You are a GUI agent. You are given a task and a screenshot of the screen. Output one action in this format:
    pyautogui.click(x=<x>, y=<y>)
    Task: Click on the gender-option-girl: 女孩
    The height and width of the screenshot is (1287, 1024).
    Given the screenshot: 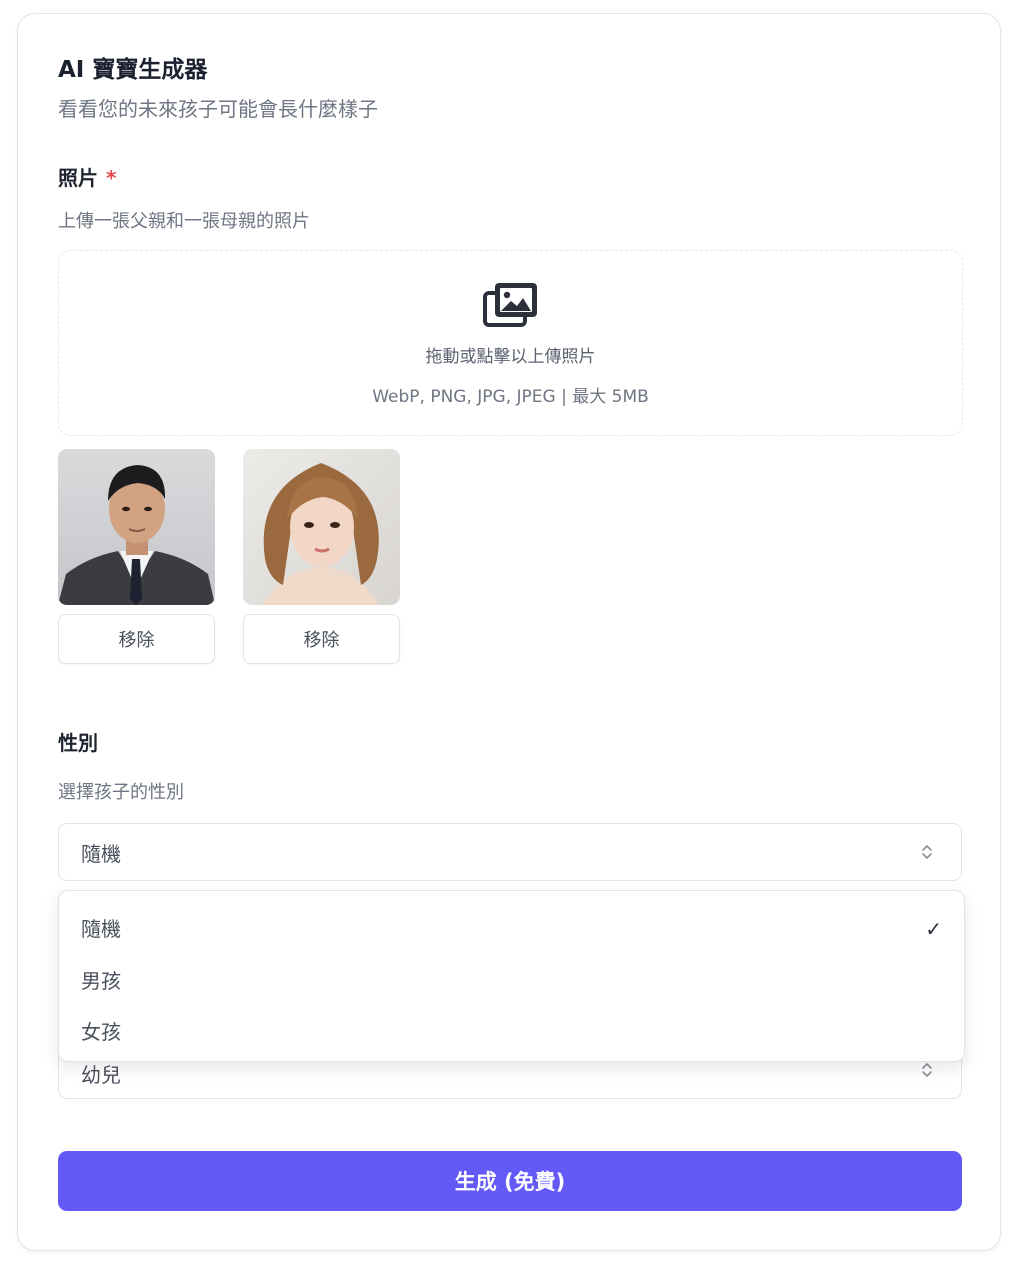 What is the action you would take?
    pyautogui.click(x=101, y=1030)
    